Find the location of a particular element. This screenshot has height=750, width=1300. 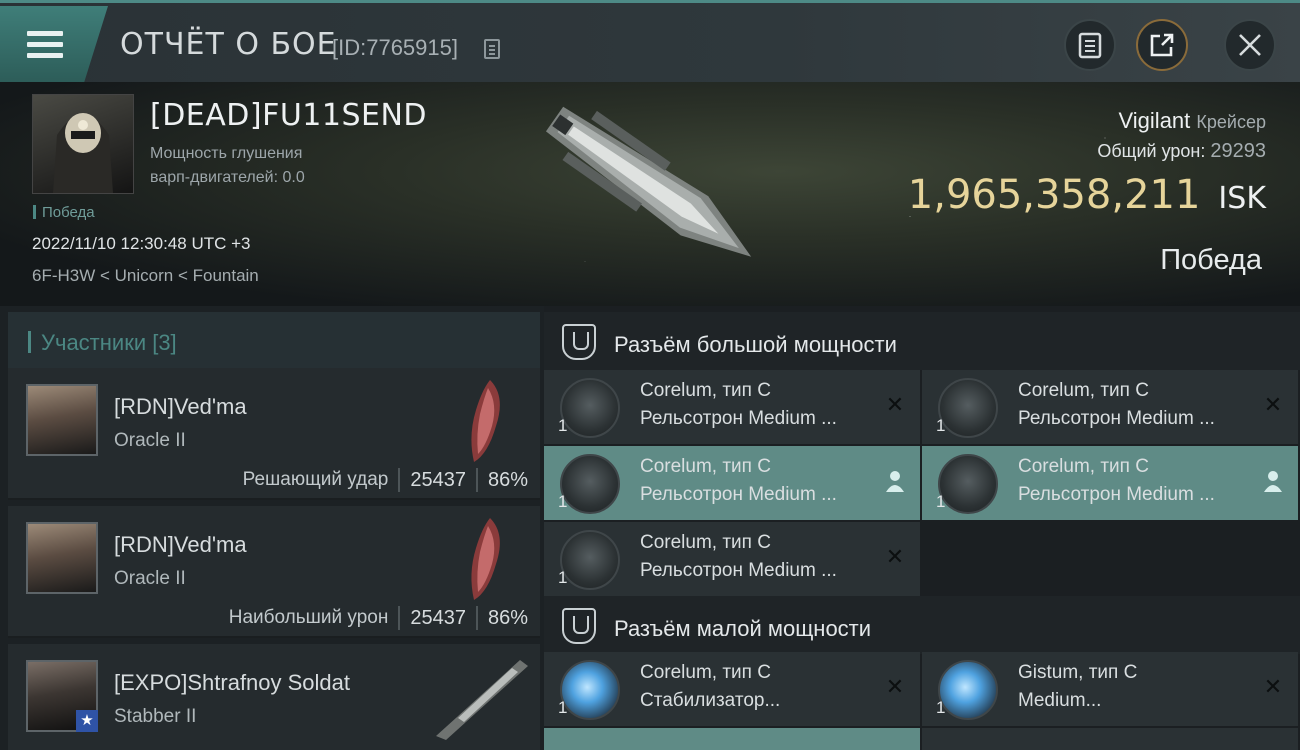

participant-row: ★ [EXPO]Shtrafnoy Soldat Stabber II is located at coordinates (274, 697).